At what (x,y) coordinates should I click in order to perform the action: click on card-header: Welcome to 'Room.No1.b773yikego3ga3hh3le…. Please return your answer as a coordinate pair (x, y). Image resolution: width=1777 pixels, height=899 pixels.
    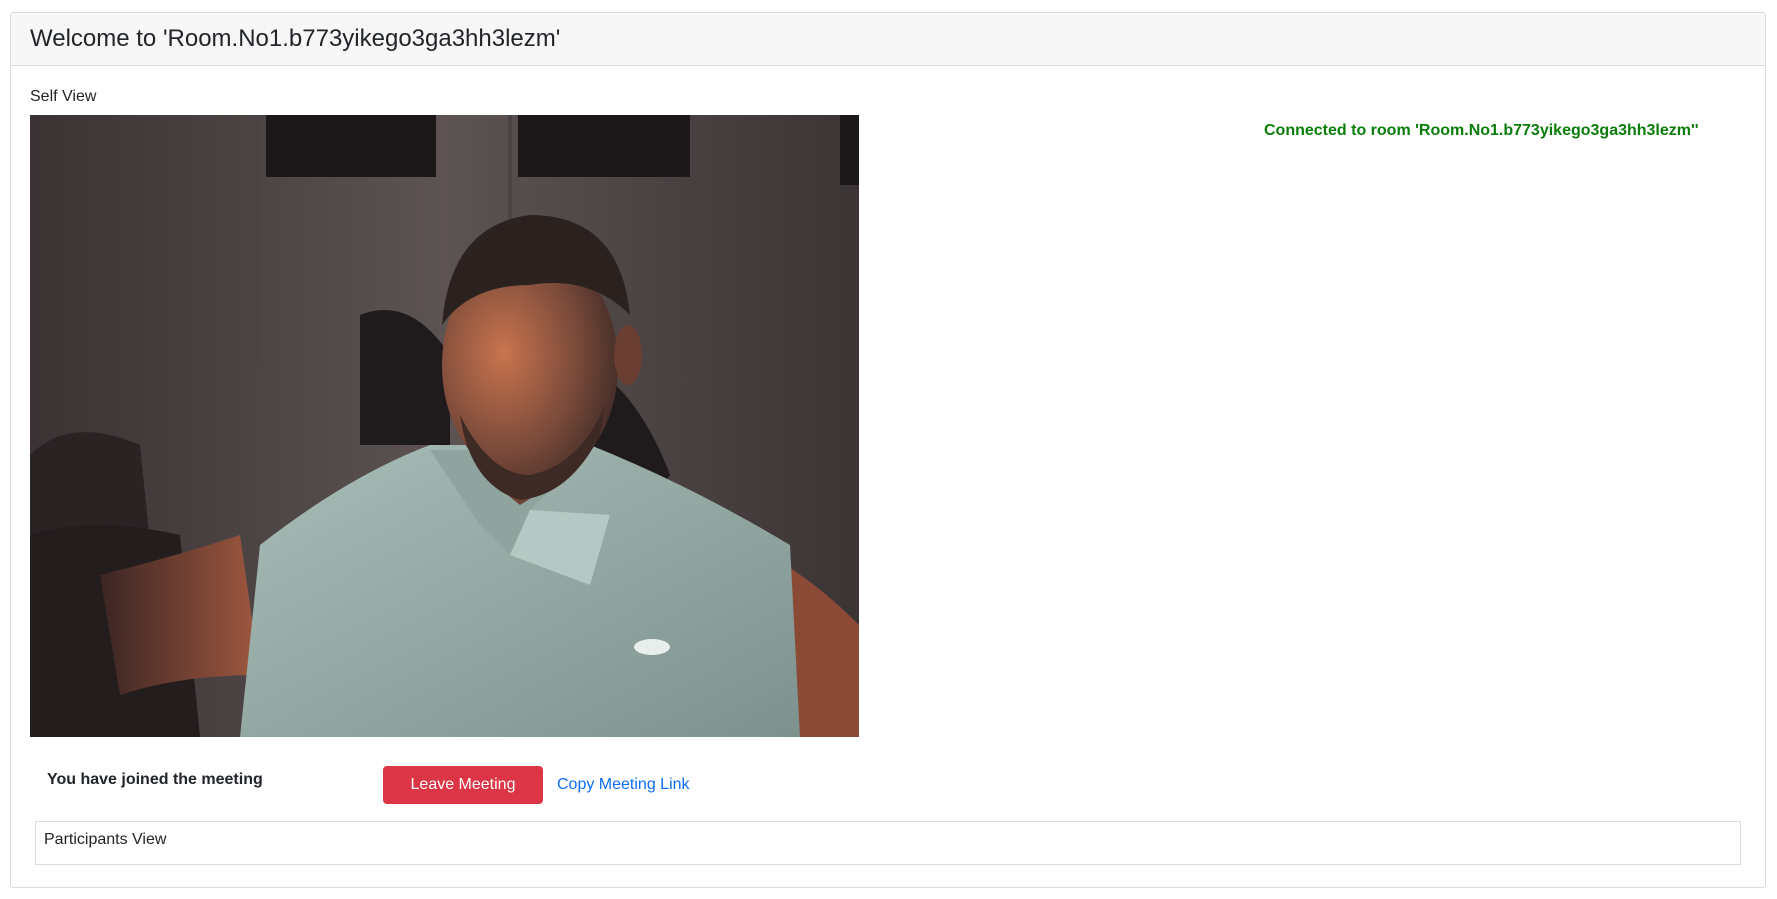
    Looking at the image, I should click on (888, 39).